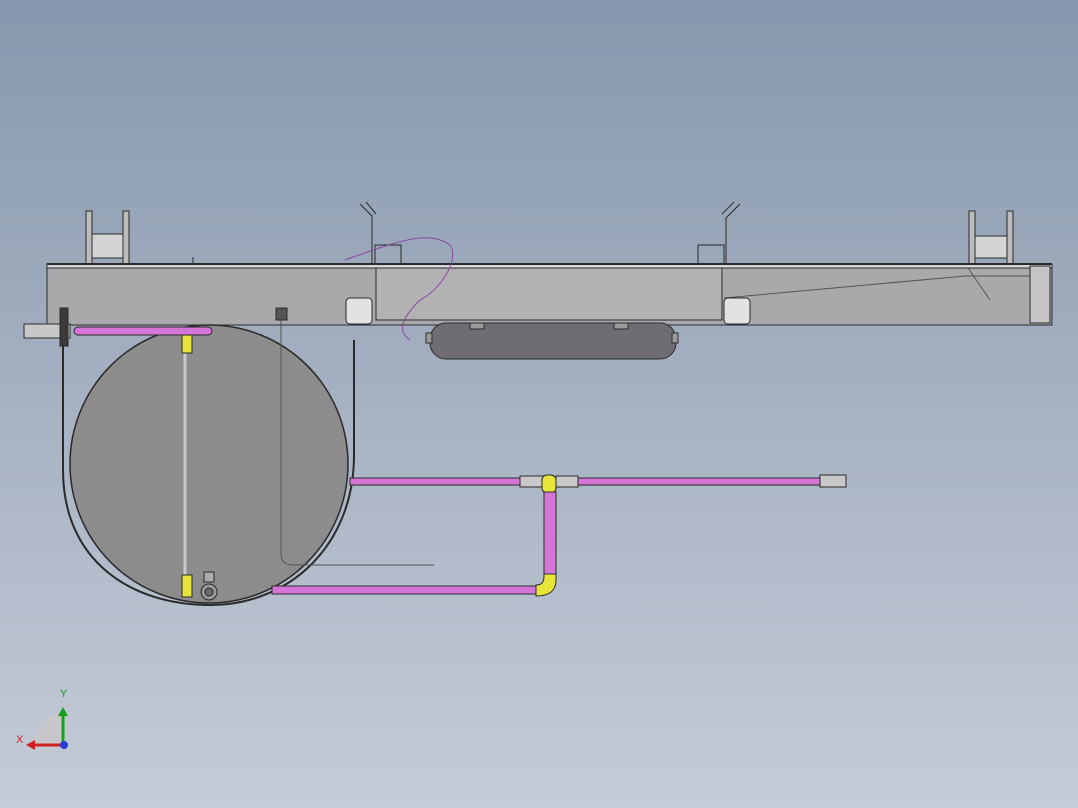  I want to click on mounting-bracket-right, so click(991, 238).